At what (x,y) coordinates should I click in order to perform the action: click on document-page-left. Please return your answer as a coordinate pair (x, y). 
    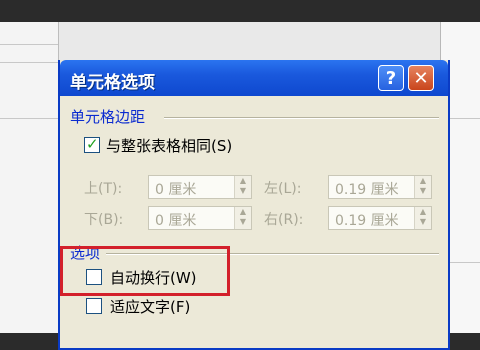
    Looking at the image, I should click on (29, 177).